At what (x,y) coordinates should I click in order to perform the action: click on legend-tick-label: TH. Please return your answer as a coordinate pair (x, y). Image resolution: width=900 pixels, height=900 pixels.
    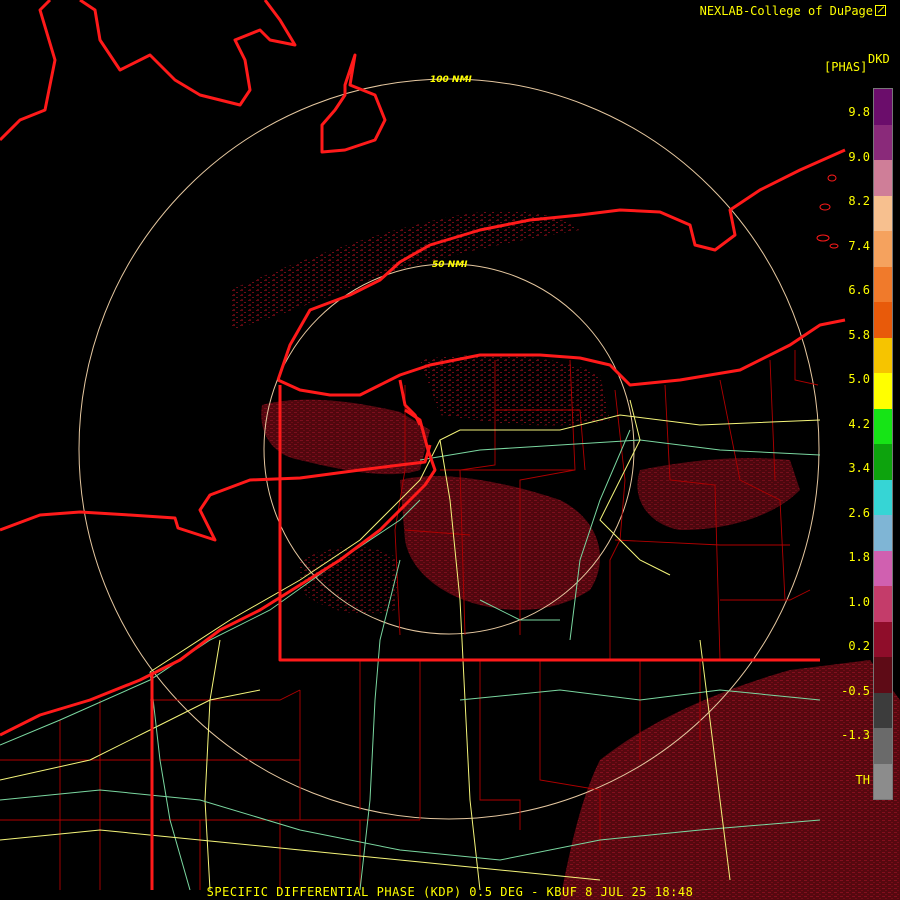
    Looking at the image, I should click on (862, 779).